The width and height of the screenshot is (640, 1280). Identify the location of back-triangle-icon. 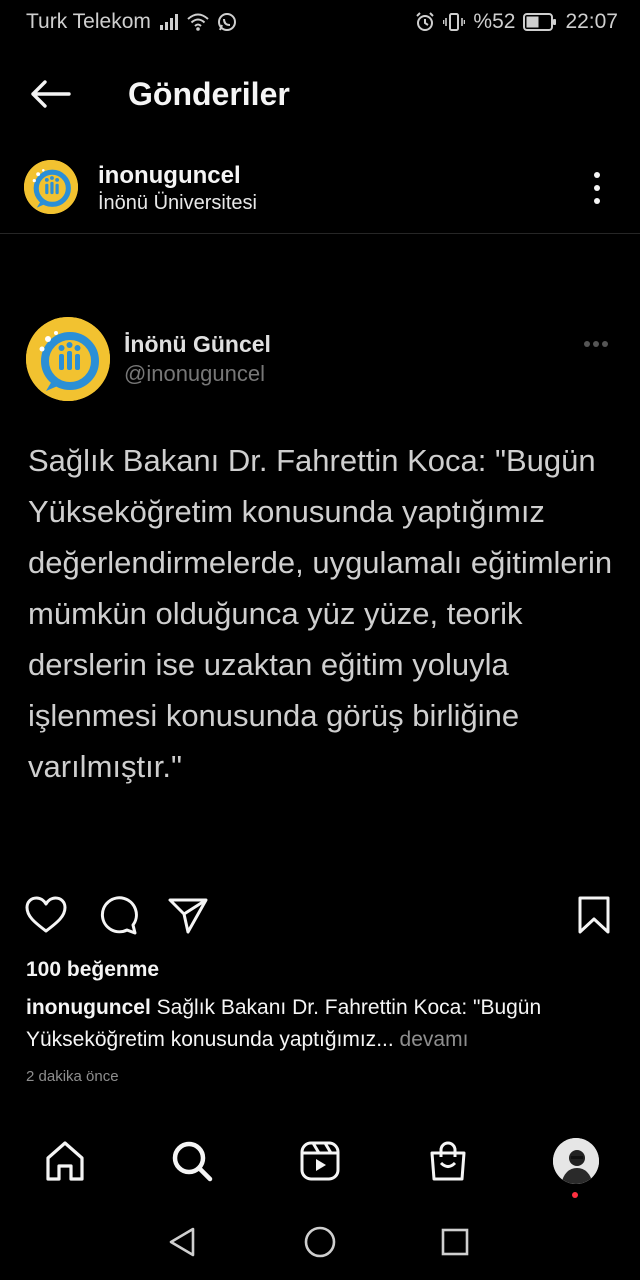
(182, 1242).